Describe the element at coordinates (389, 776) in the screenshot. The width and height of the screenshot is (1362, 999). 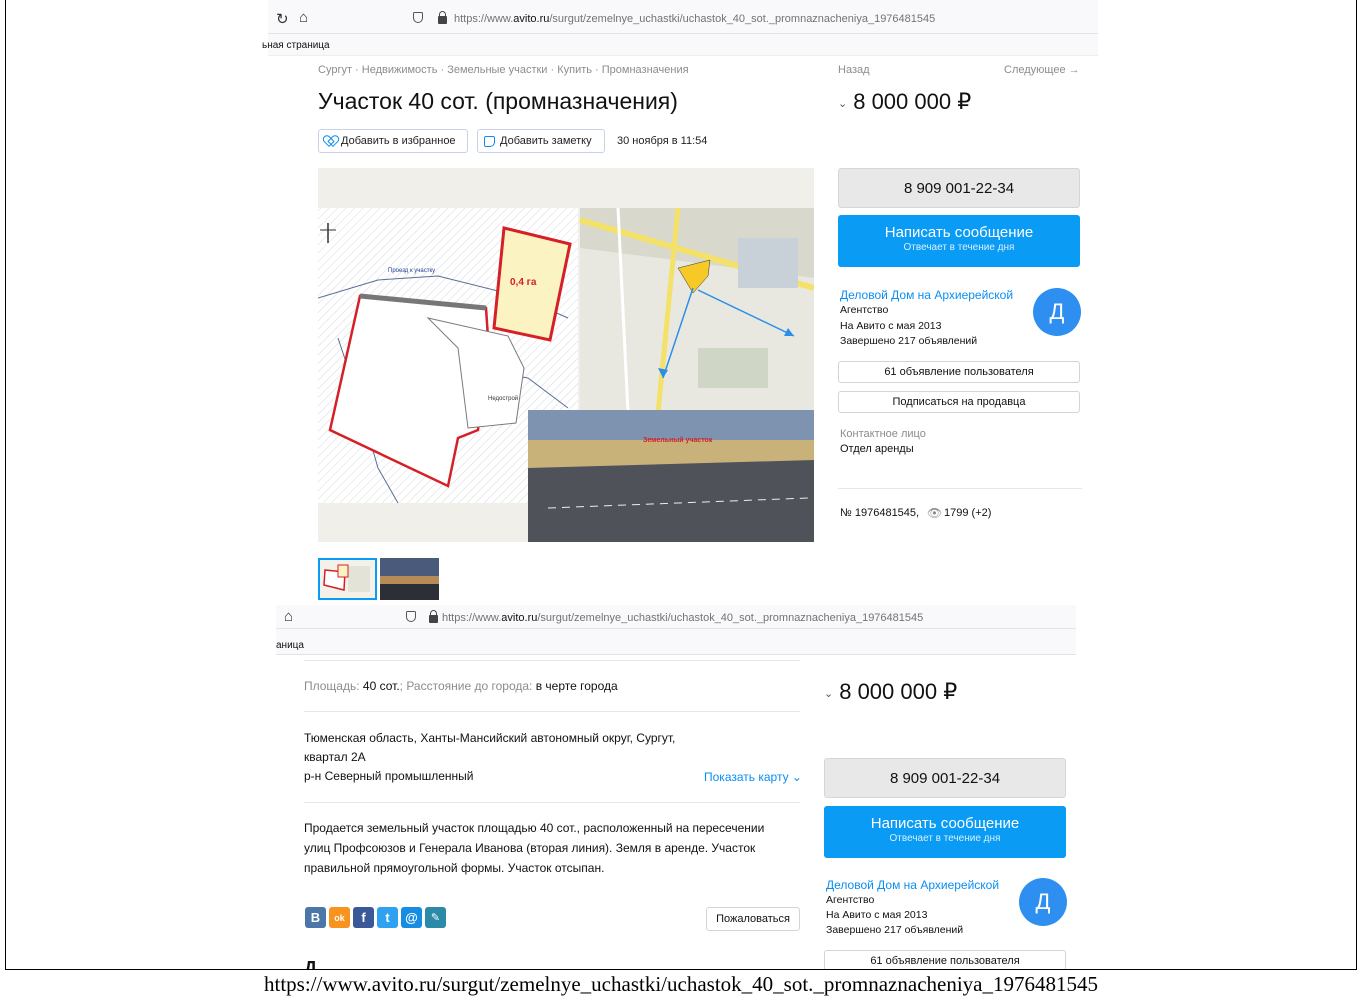
I see `district: р-н Северный промышленный` at that location.